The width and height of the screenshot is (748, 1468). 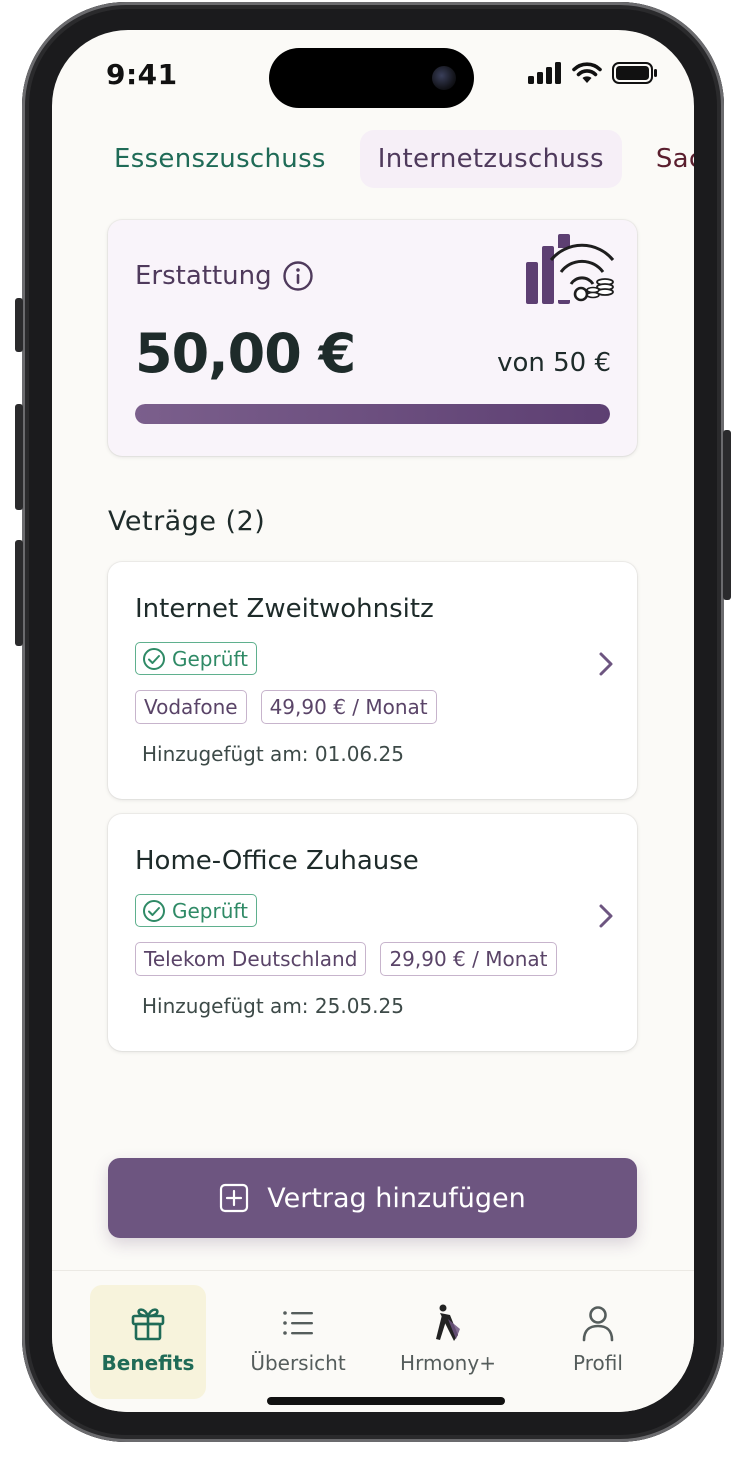 I want to click on price-chip: 49,90 € / Monat, so click(x=348, y=707).